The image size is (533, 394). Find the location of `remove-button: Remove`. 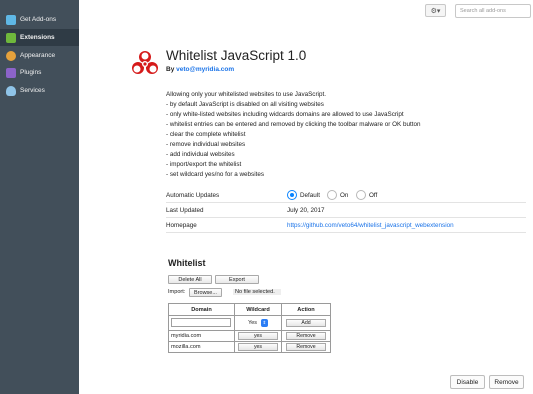

remove-button: Remove is located at coordinates (506, 382).